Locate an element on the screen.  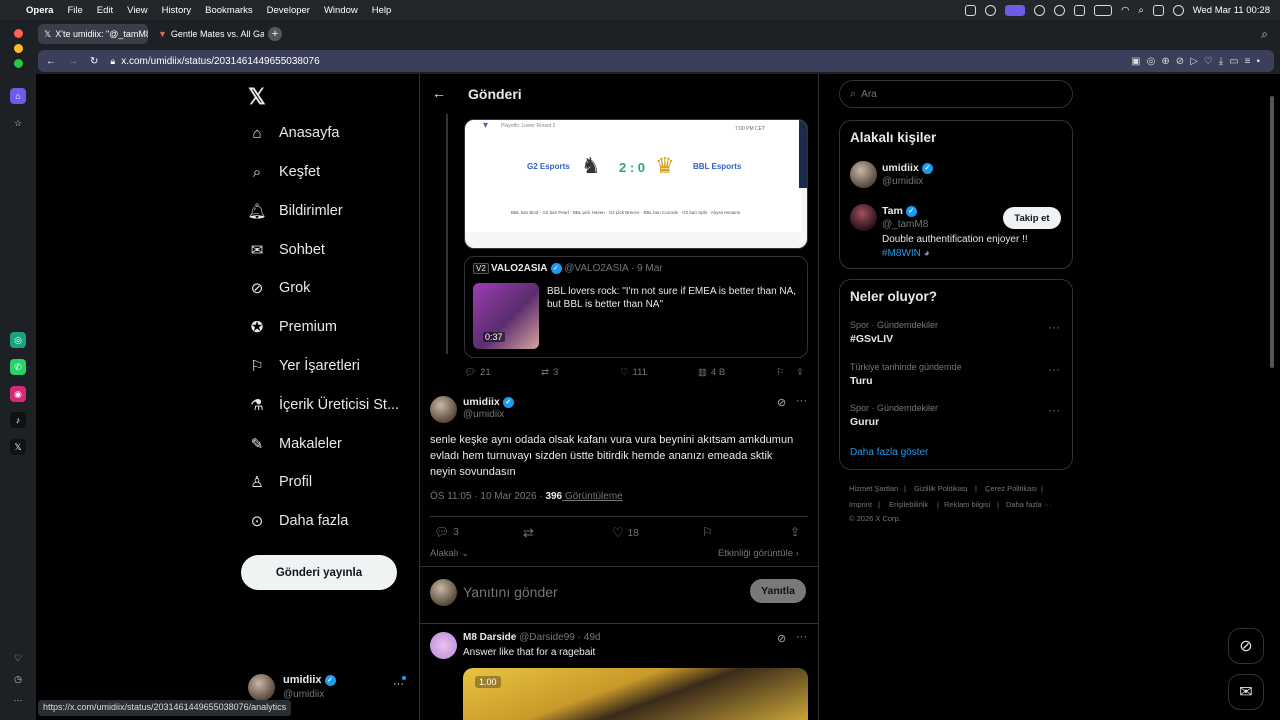
menu-bookmarks: Bookmarks is located at coordinates (229, 10).